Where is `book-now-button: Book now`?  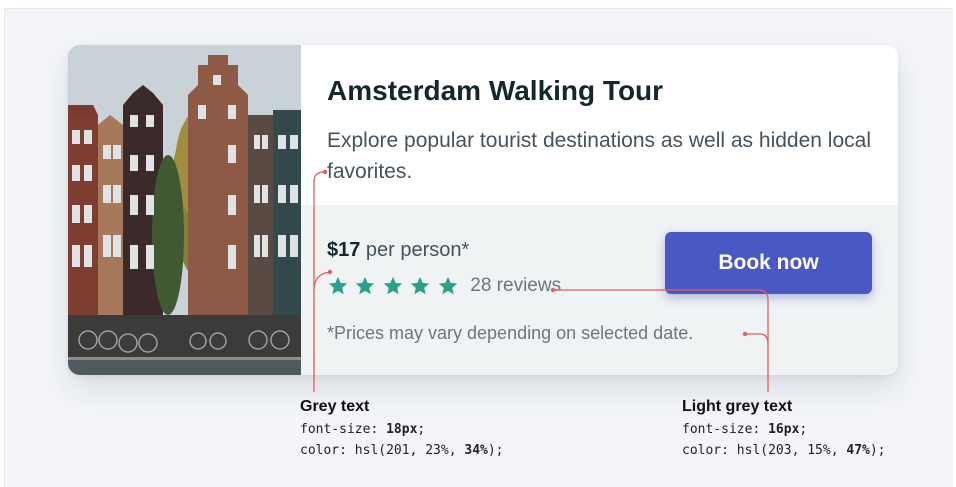 book-now-button: Book now is located at coordinates (768, 263).